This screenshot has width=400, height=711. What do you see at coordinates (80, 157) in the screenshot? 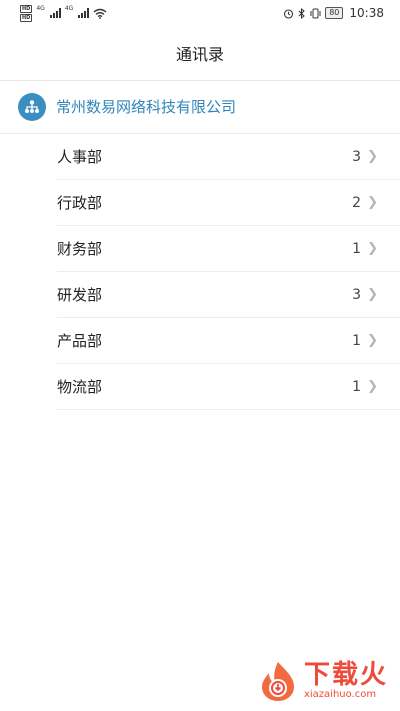
I see `dept-name: 人事部` at bounding box center [80, 157].